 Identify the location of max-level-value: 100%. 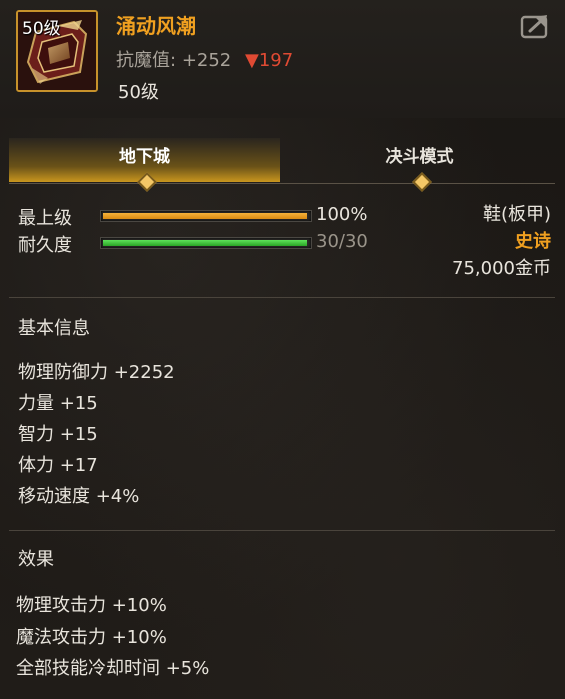
(342, 214).